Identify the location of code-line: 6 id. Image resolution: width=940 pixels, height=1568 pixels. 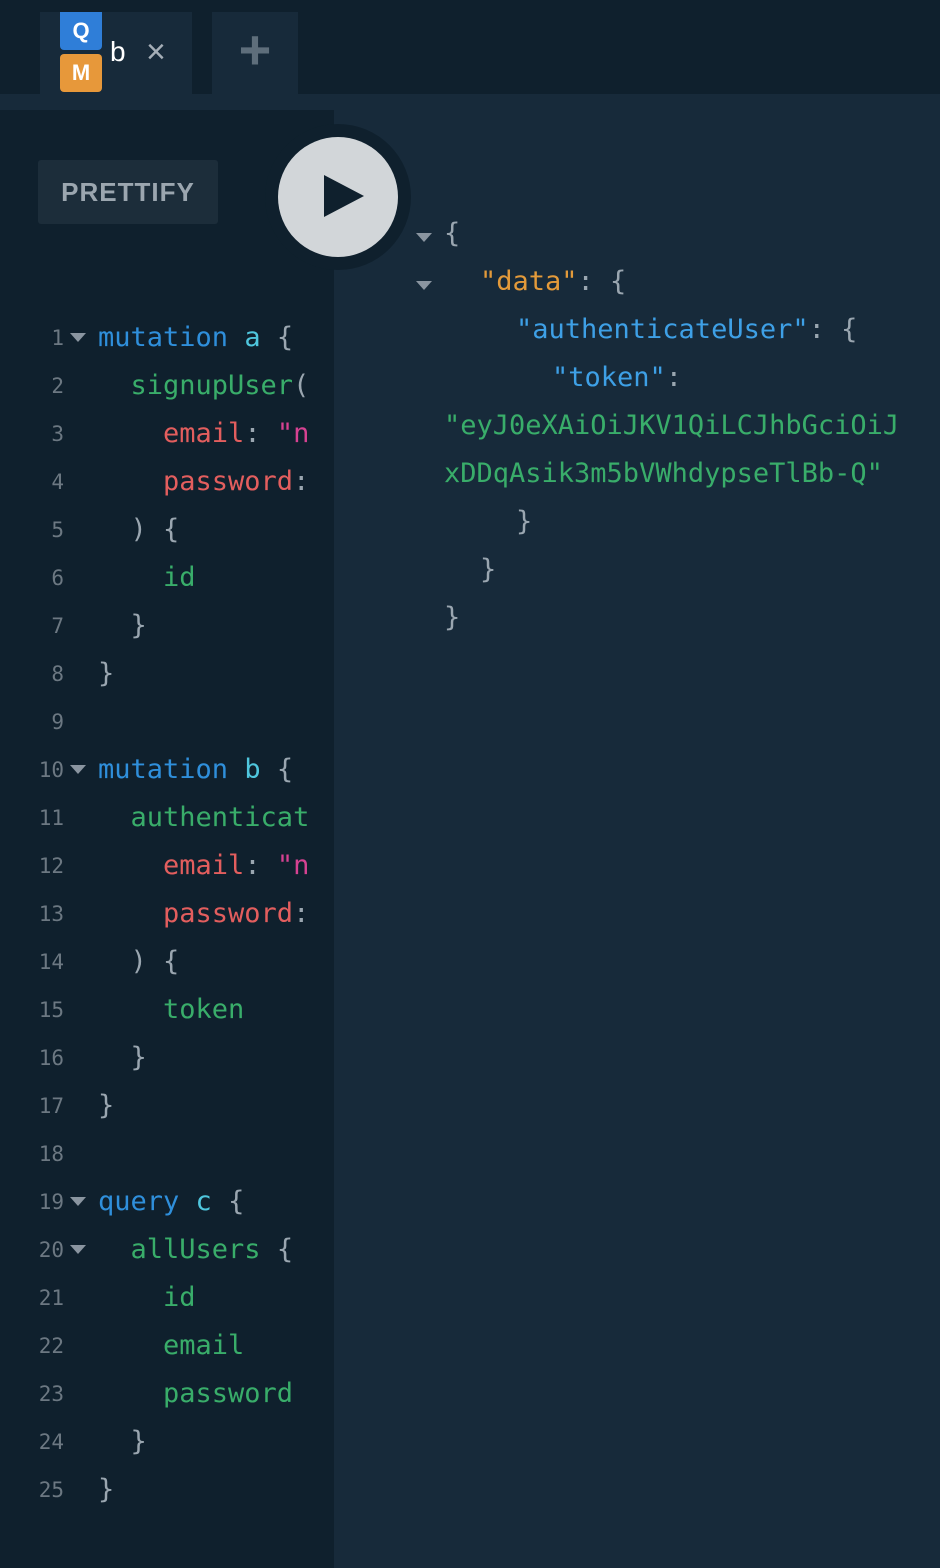
(167, 578).